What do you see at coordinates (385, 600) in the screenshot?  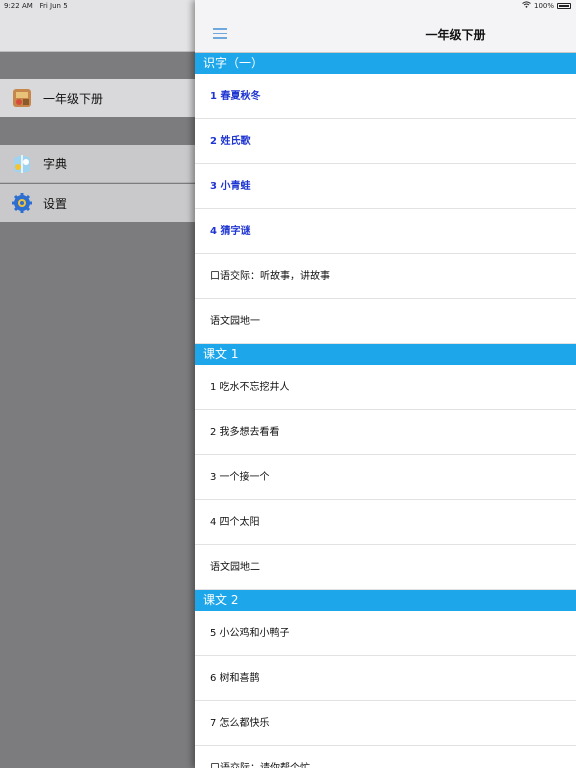 I see `section-header: 课文 2` at bounding box center [385, 600].